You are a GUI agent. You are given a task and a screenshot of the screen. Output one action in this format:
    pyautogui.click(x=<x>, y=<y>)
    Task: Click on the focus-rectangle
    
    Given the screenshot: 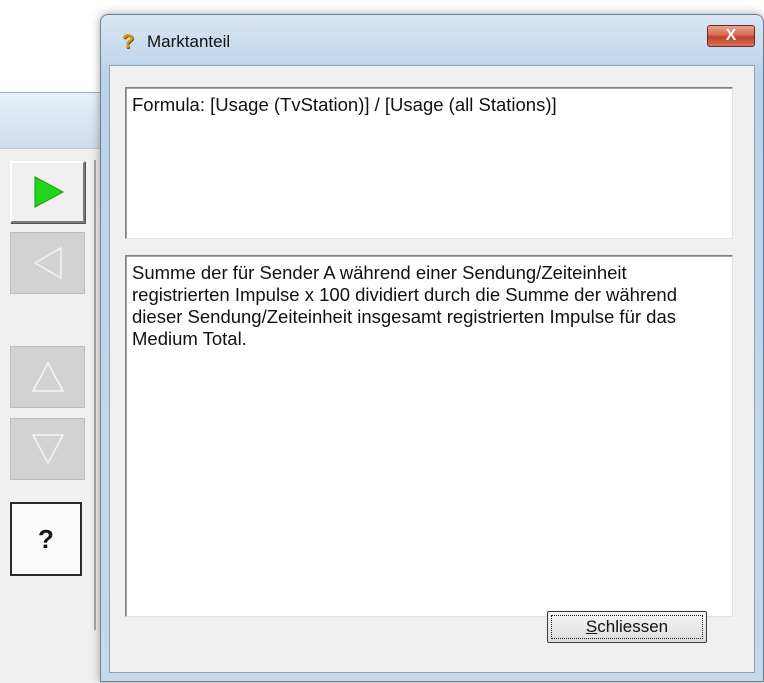 What is the action you would take?
    pyautogui.click(x=627, y=627)
    